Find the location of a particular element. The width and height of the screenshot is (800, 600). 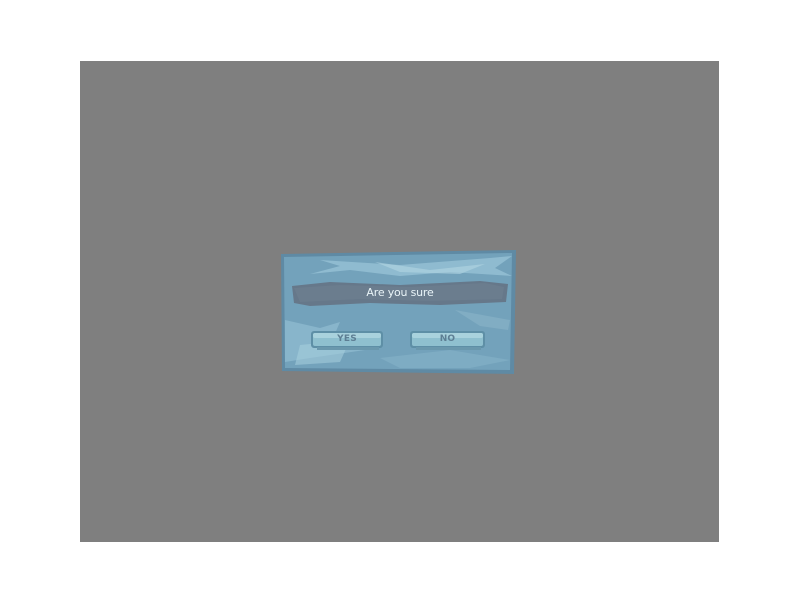

confirm-dialog: Are you sure YES NO is located at coordinates (398, 312).